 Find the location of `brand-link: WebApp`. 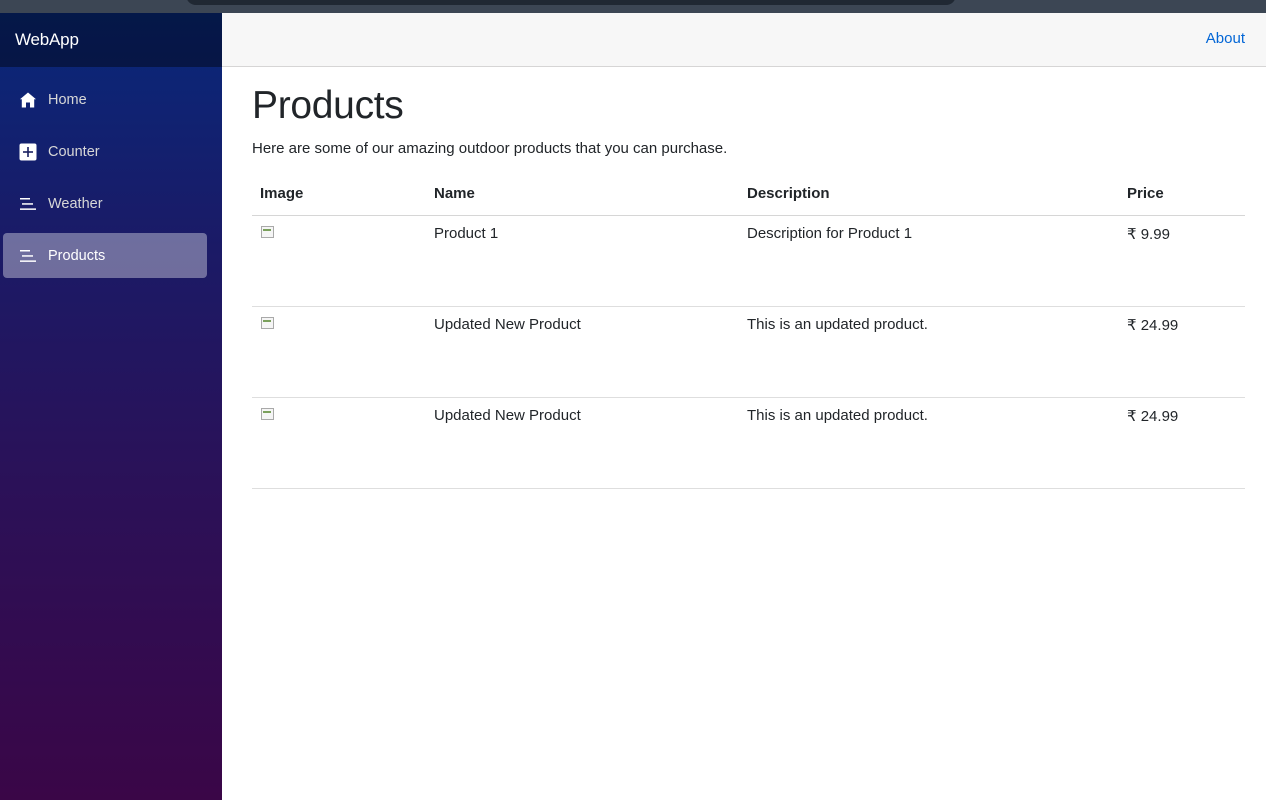

brand-link: WebApp is located at coordinates (47, 40).